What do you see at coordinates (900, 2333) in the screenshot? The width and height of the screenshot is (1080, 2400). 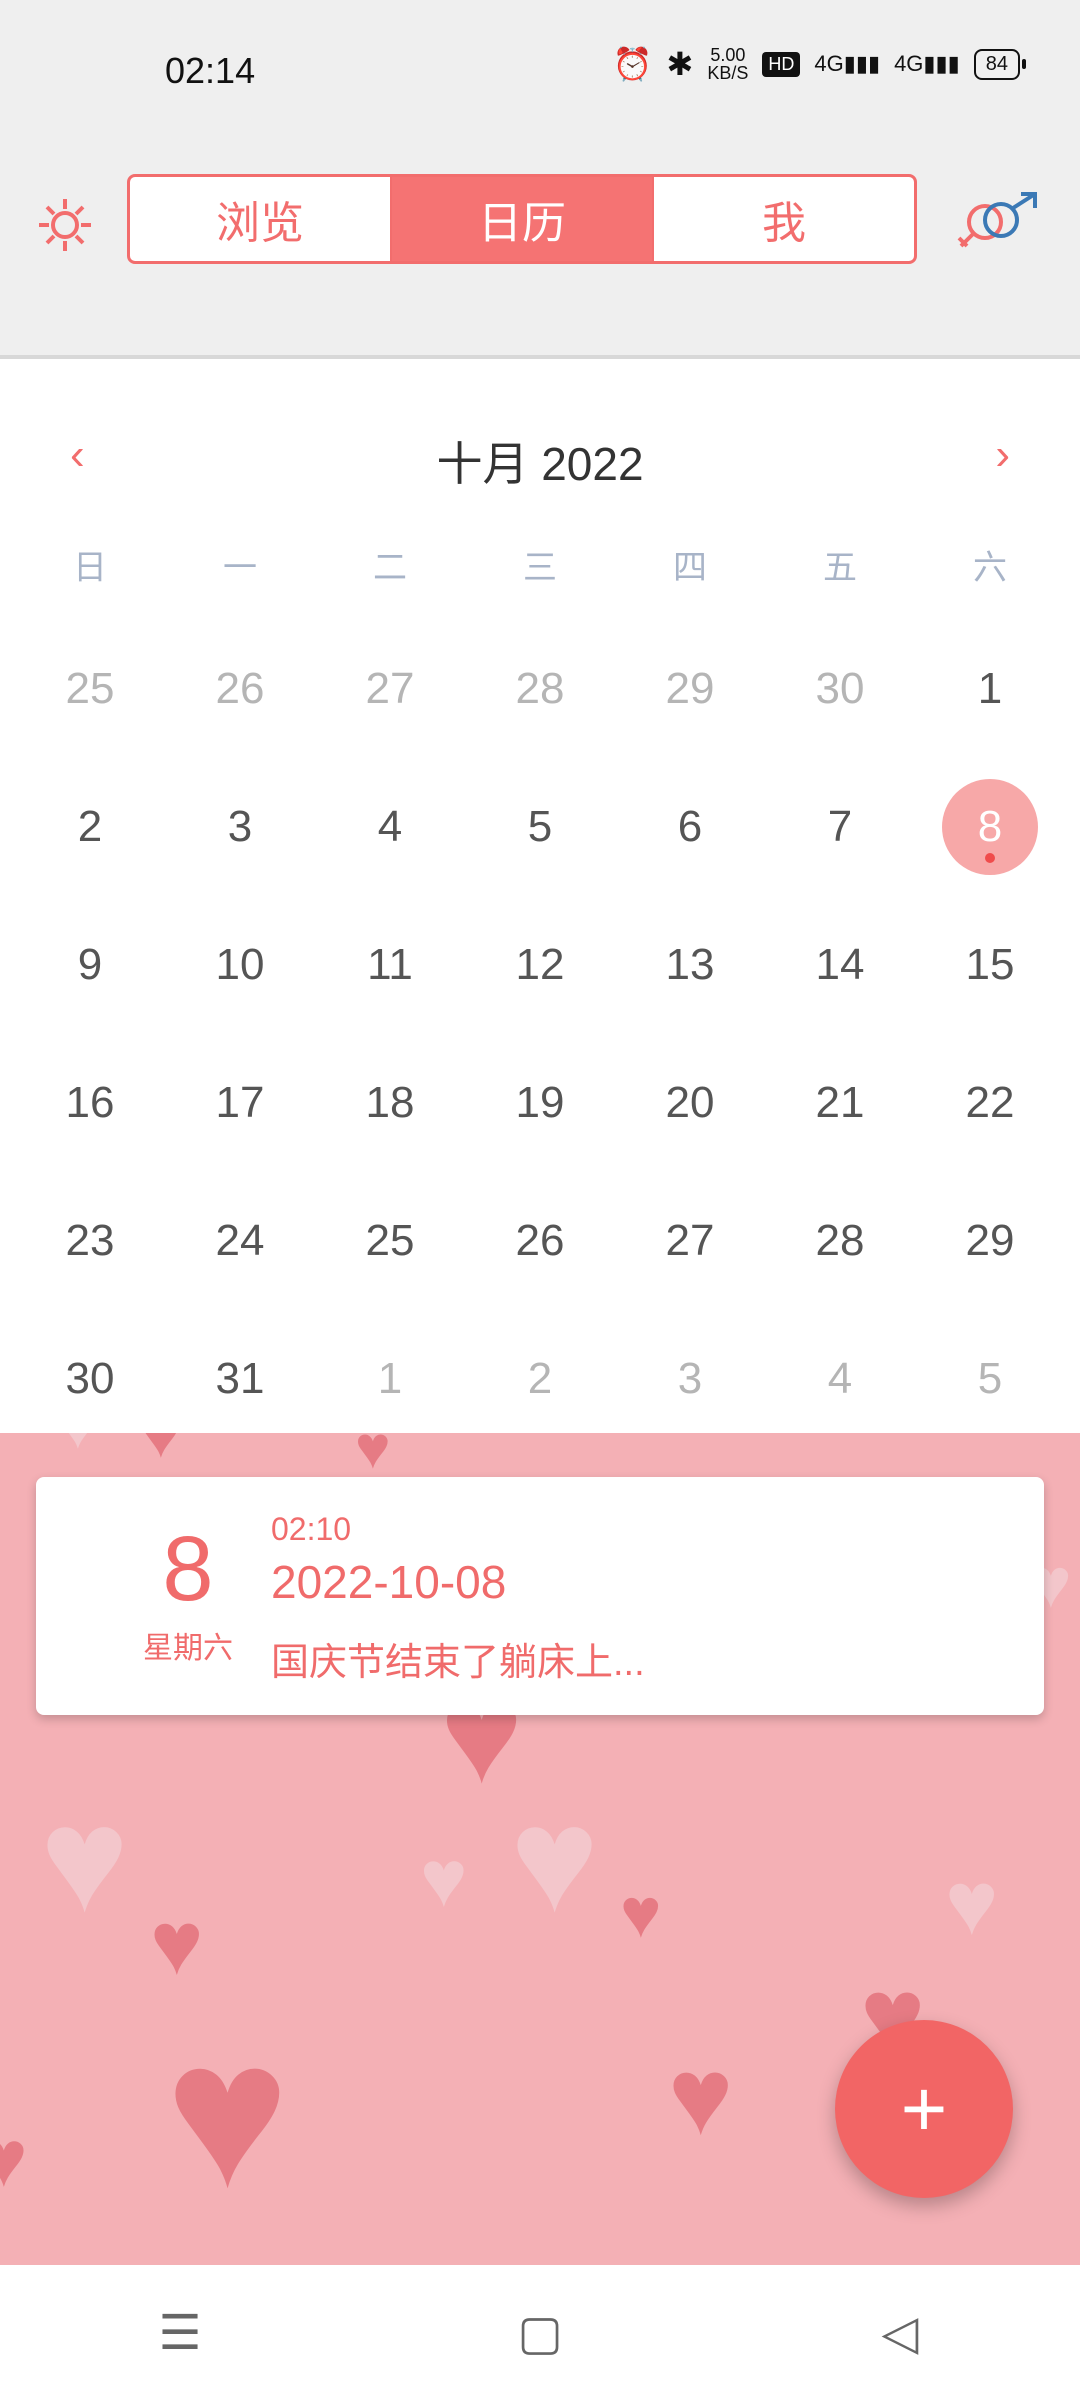 I see `back-icon: ◁` at bounding box center [900, 2333].